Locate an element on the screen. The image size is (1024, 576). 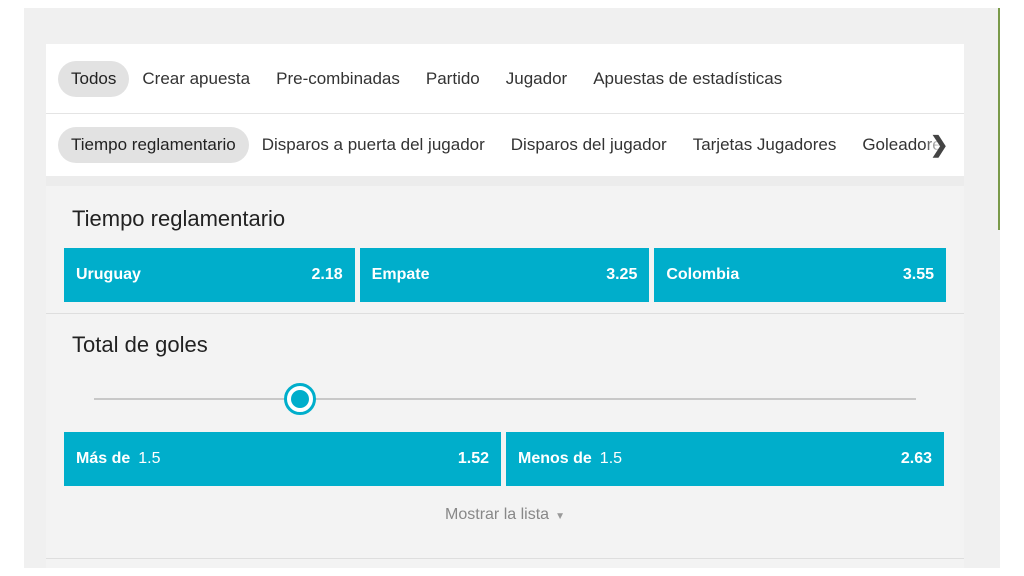
odd-price: 3.55 is located at coordinates (918, 274).